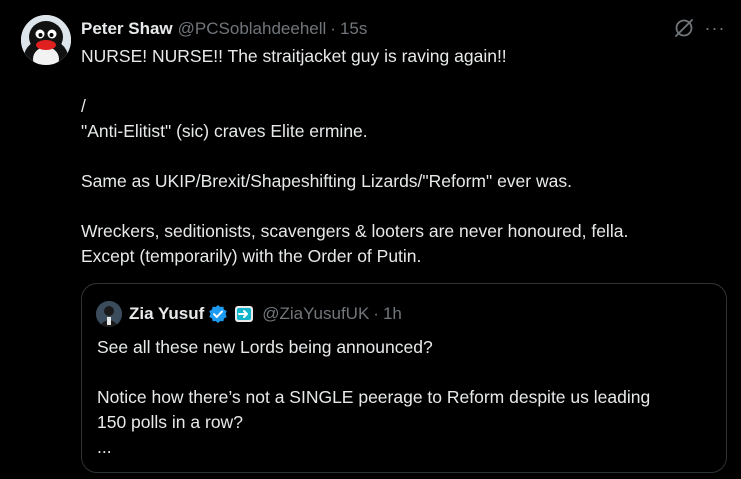 Image resolution: width=741 pixels, height=479 pixels. Describe the element at coordinates (83, 106) in the screenshot. I see `tweet-line: /` at that location.